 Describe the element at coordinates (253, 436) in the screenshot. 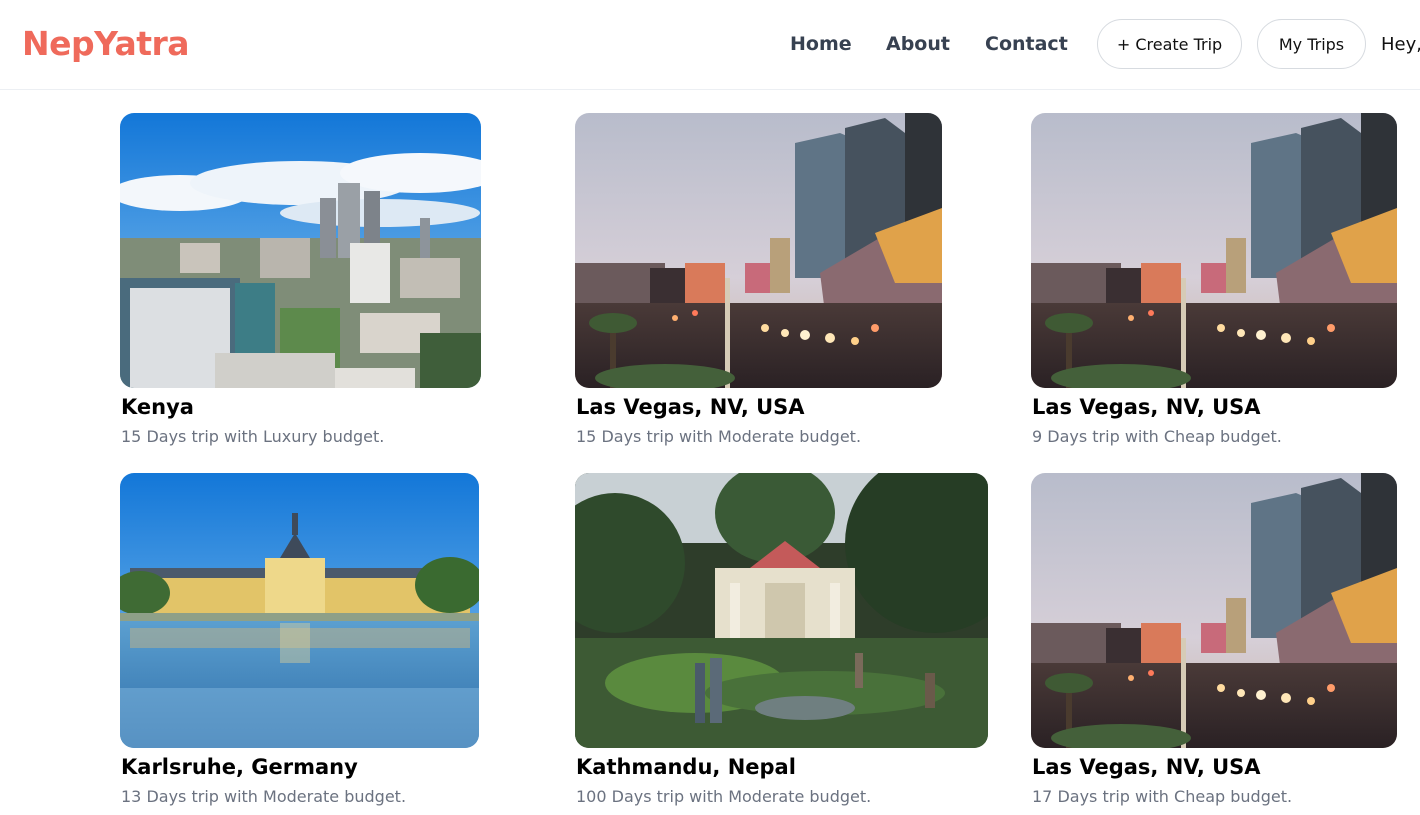

I see `trip-subtitle: 15 Days trip with Luxury budget.` at that location.